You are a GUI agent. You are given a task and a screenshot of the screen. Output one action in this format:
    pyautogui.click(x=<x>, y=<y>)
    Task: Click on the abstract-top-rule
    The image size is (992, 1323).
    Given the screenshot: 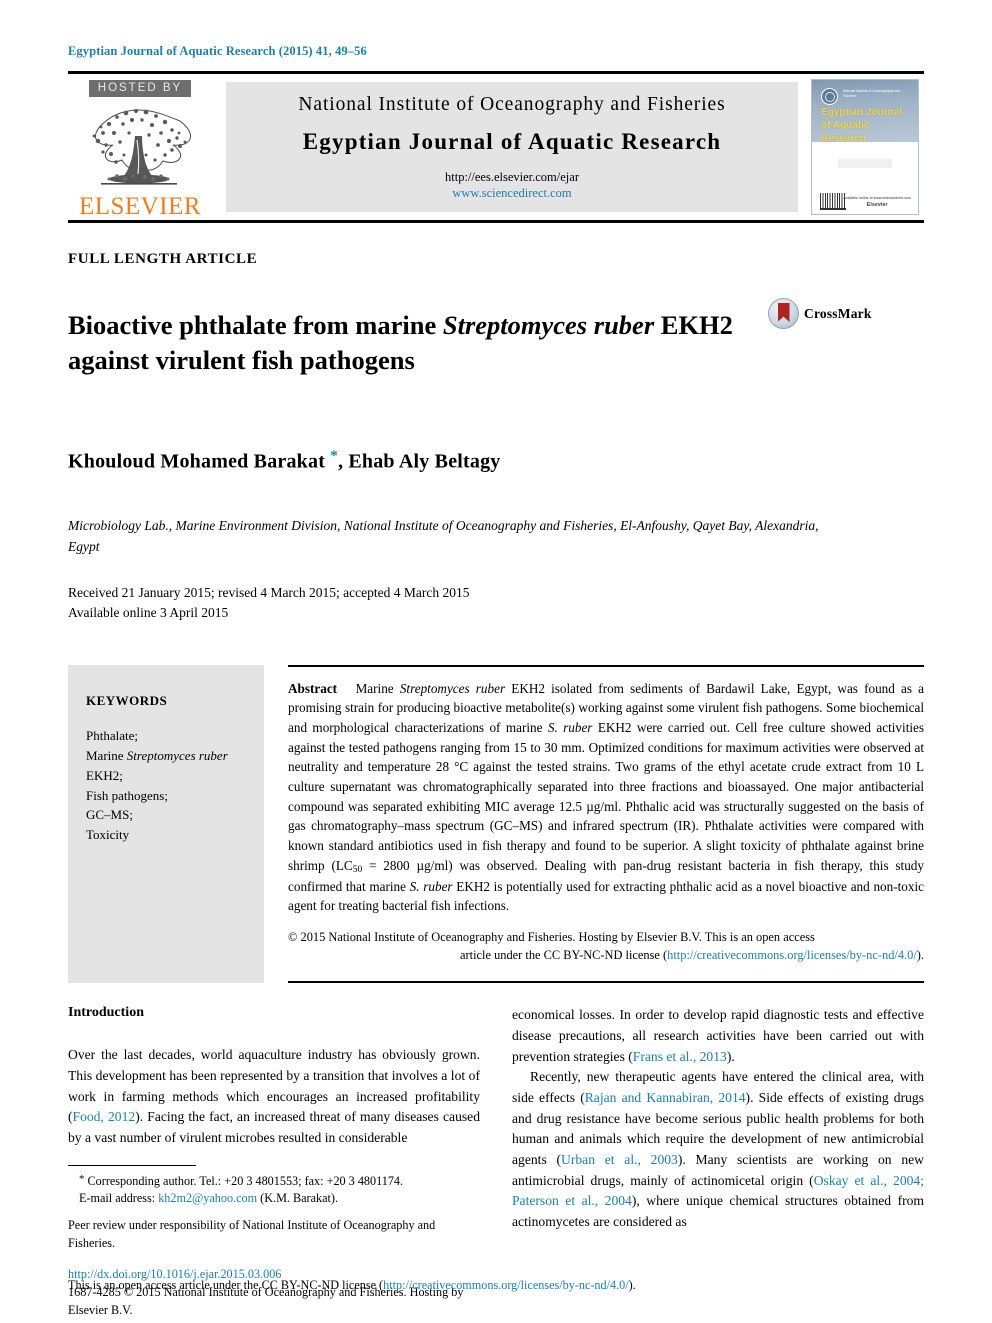 What is the action you would take?
    pyautogui.click(x=606, y=665)
    